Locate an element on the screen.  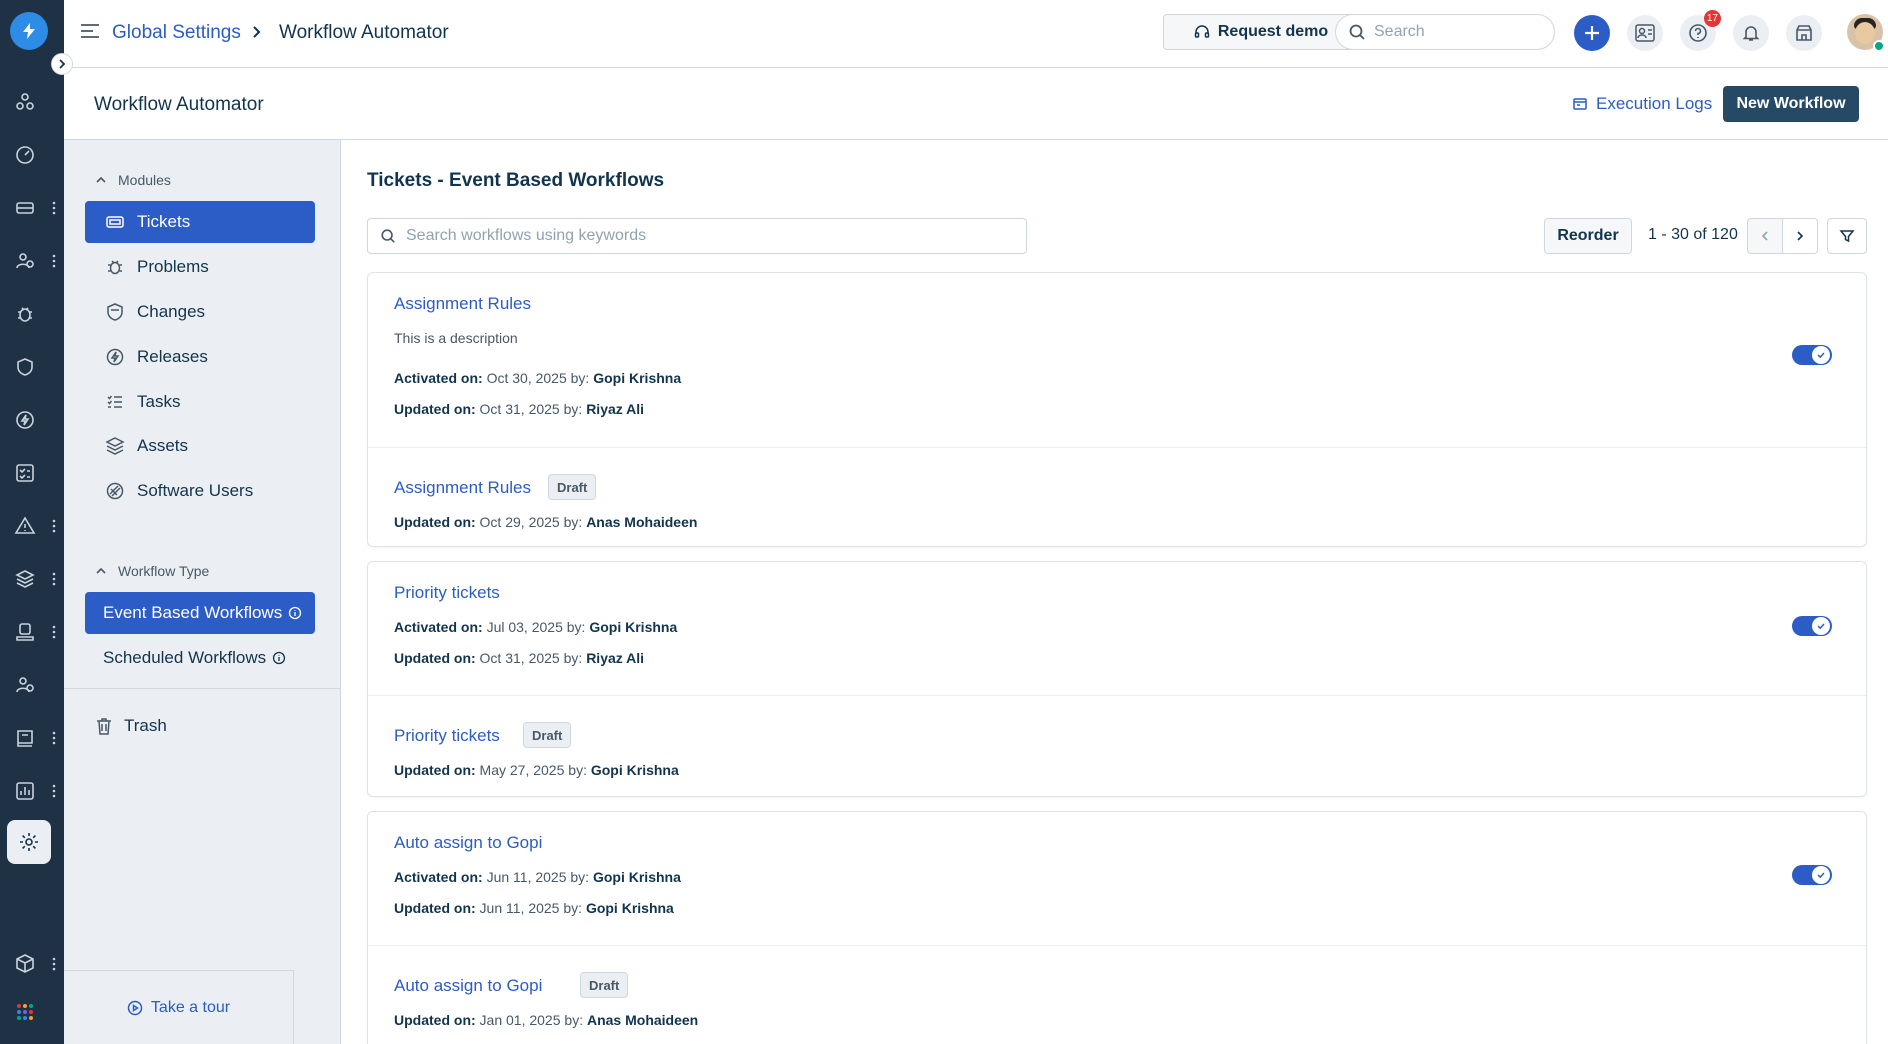
shield-icon is located at coordinates (115, 312).